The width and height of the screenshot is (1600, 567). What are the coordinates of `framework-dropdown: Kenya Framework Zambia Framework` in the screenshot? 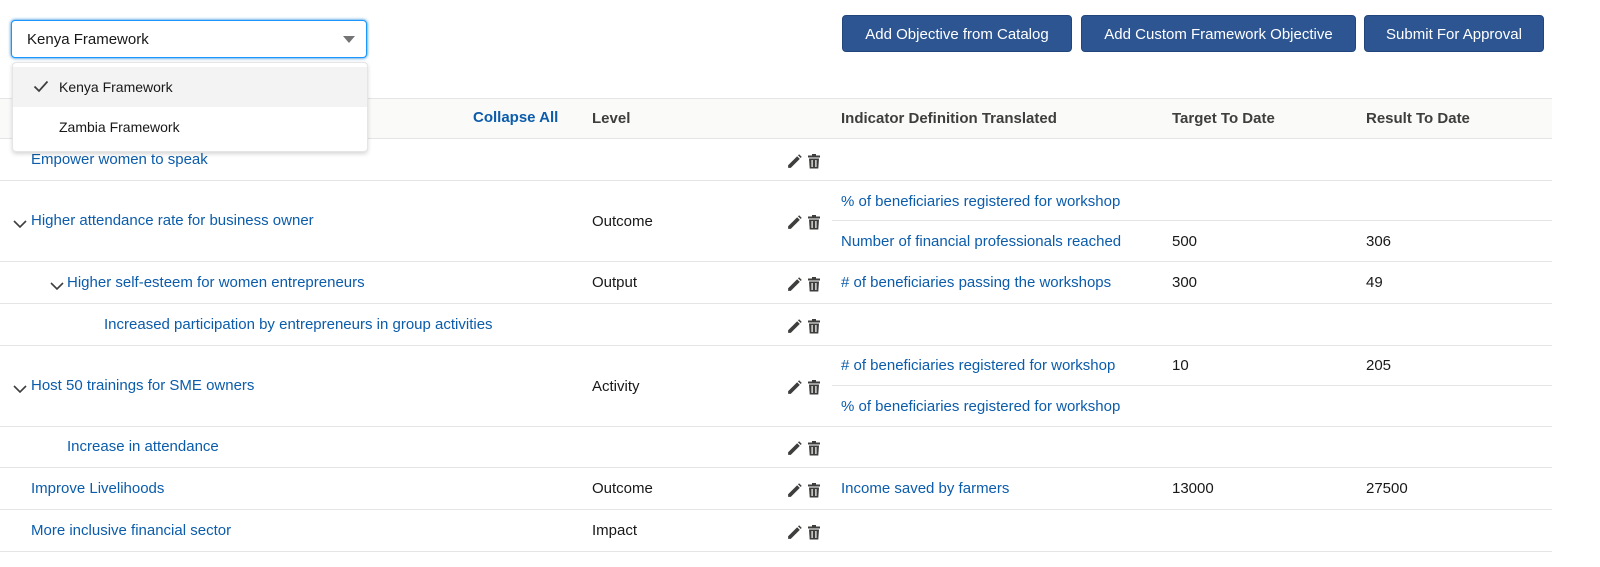 It's located at (190, 107).